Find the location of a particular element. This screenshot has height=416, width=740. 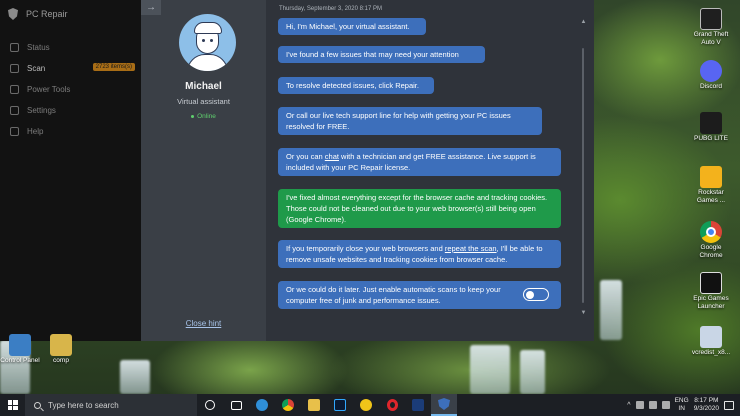

start-button is located at coordinates (12, 405).